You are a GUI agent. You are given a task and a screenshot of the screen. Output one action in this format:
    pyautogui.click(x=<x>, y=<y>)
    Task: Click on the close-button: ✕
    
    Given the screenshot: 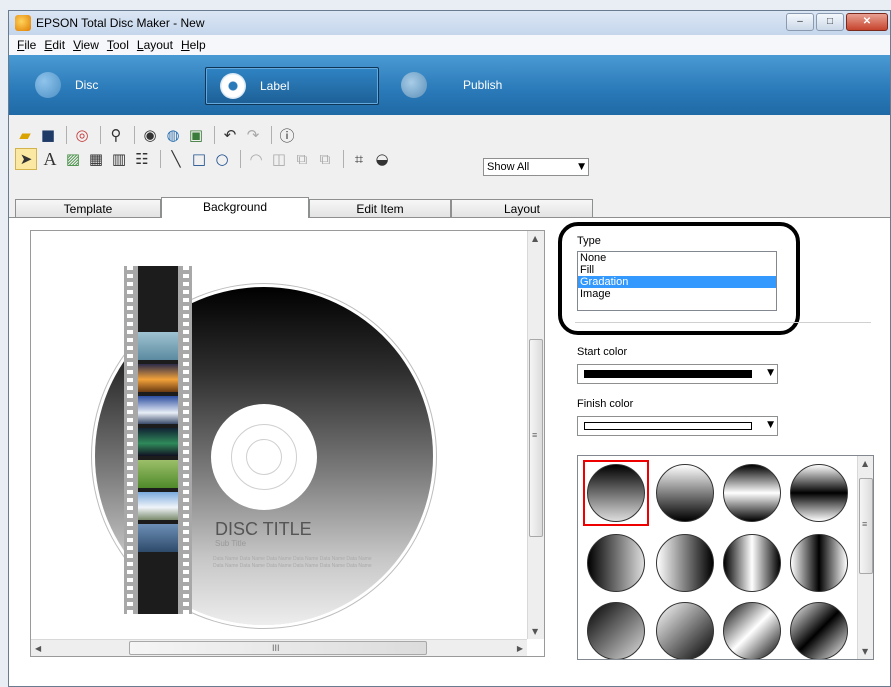 What is the action you would take?
    pyautogui.click(x=867, y=22)
    